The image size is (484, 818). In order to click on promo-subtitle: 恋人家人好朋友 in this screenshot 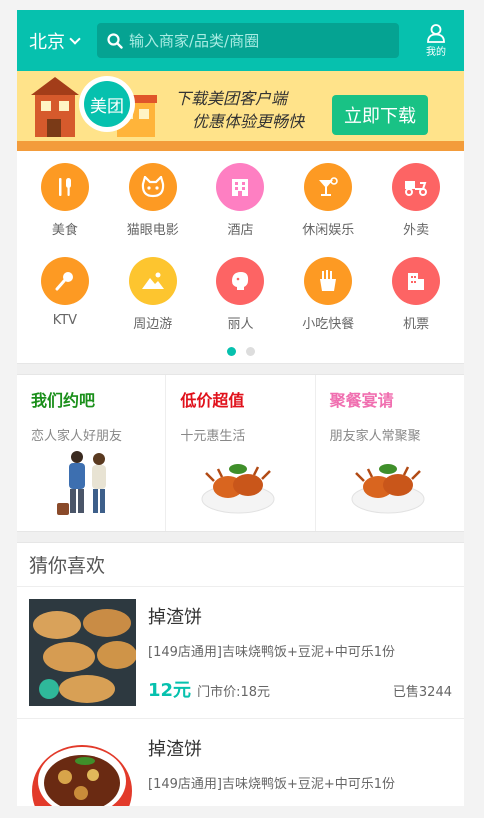, I will do `click(77, 436)`.